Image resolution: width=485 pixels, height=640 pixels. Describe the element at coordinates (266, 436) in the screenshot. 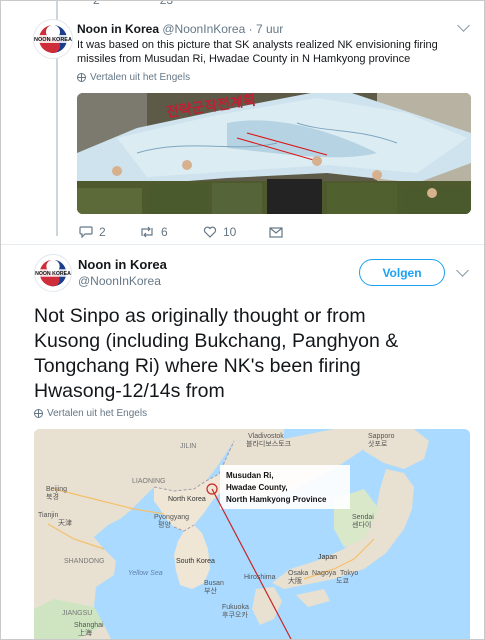

I see `map-label: Vladivostok` at that location.